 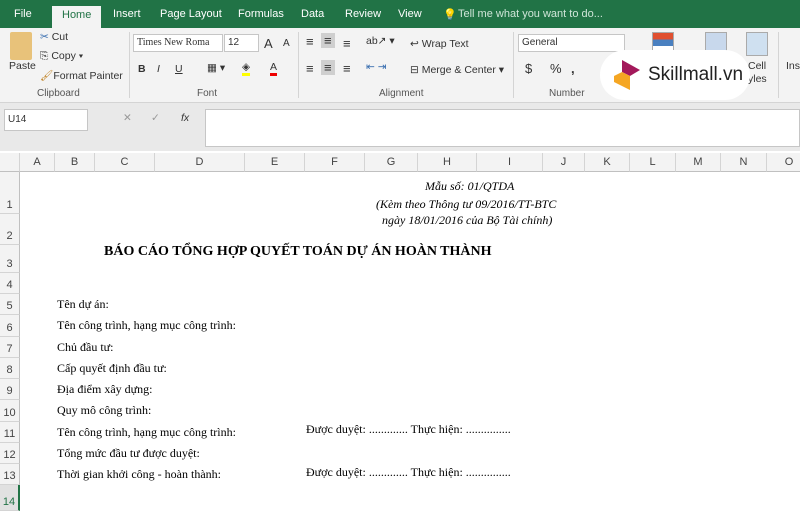 What do you see at coordinates (410, 14) in the screenshot?
I see `tab-view: View` at bounding box center [410, 14].